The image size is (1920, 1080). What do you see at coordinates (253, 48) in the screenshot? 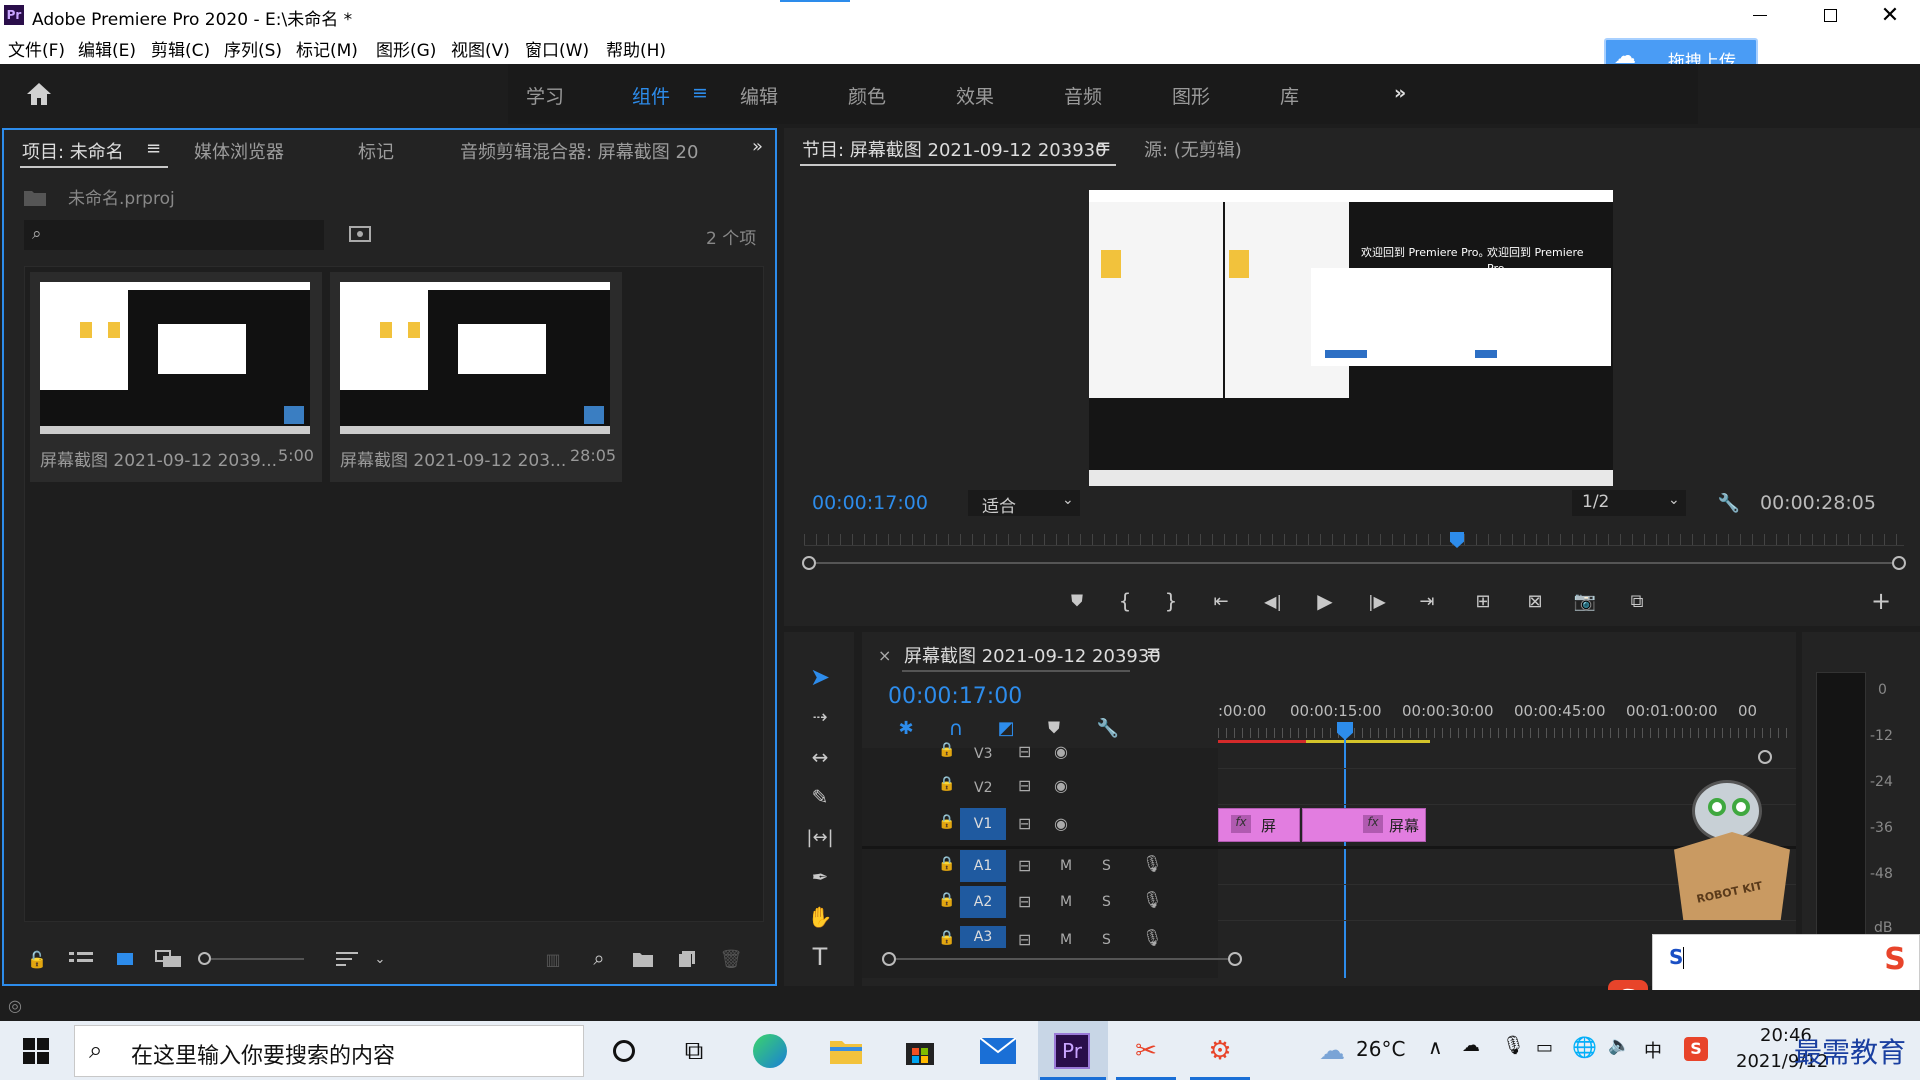
I see `menu-sequence: 序列(S)` at bounding box center [253, 48].